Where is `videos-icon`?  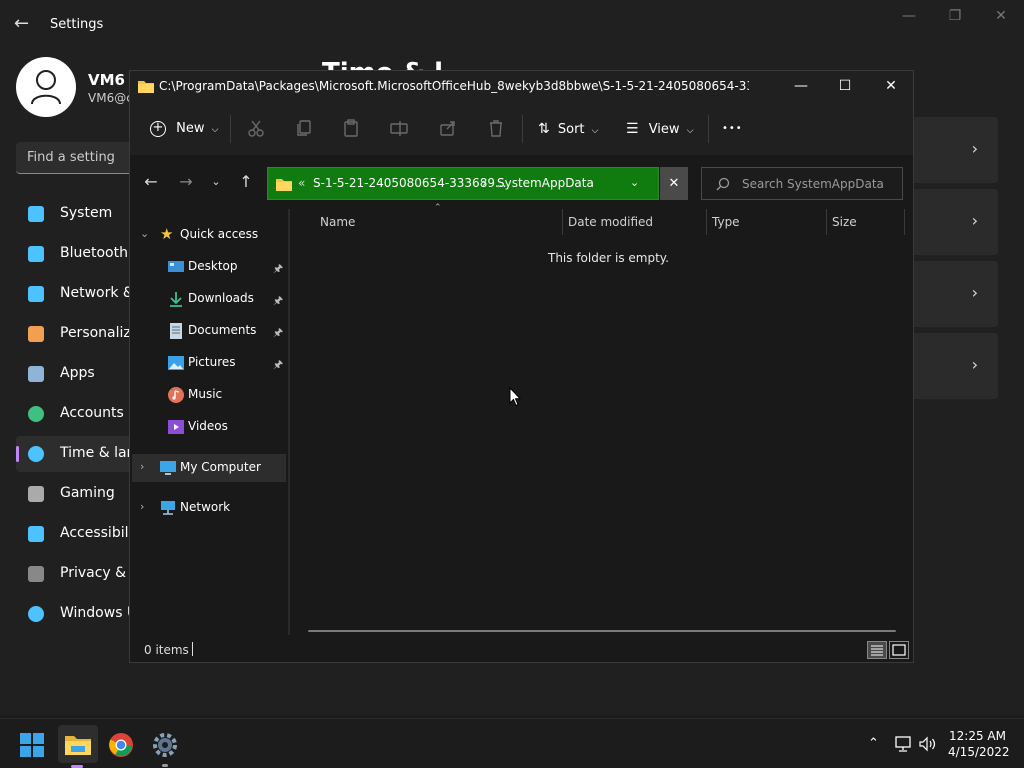
videos-icon is located at coordinates (176, 427).